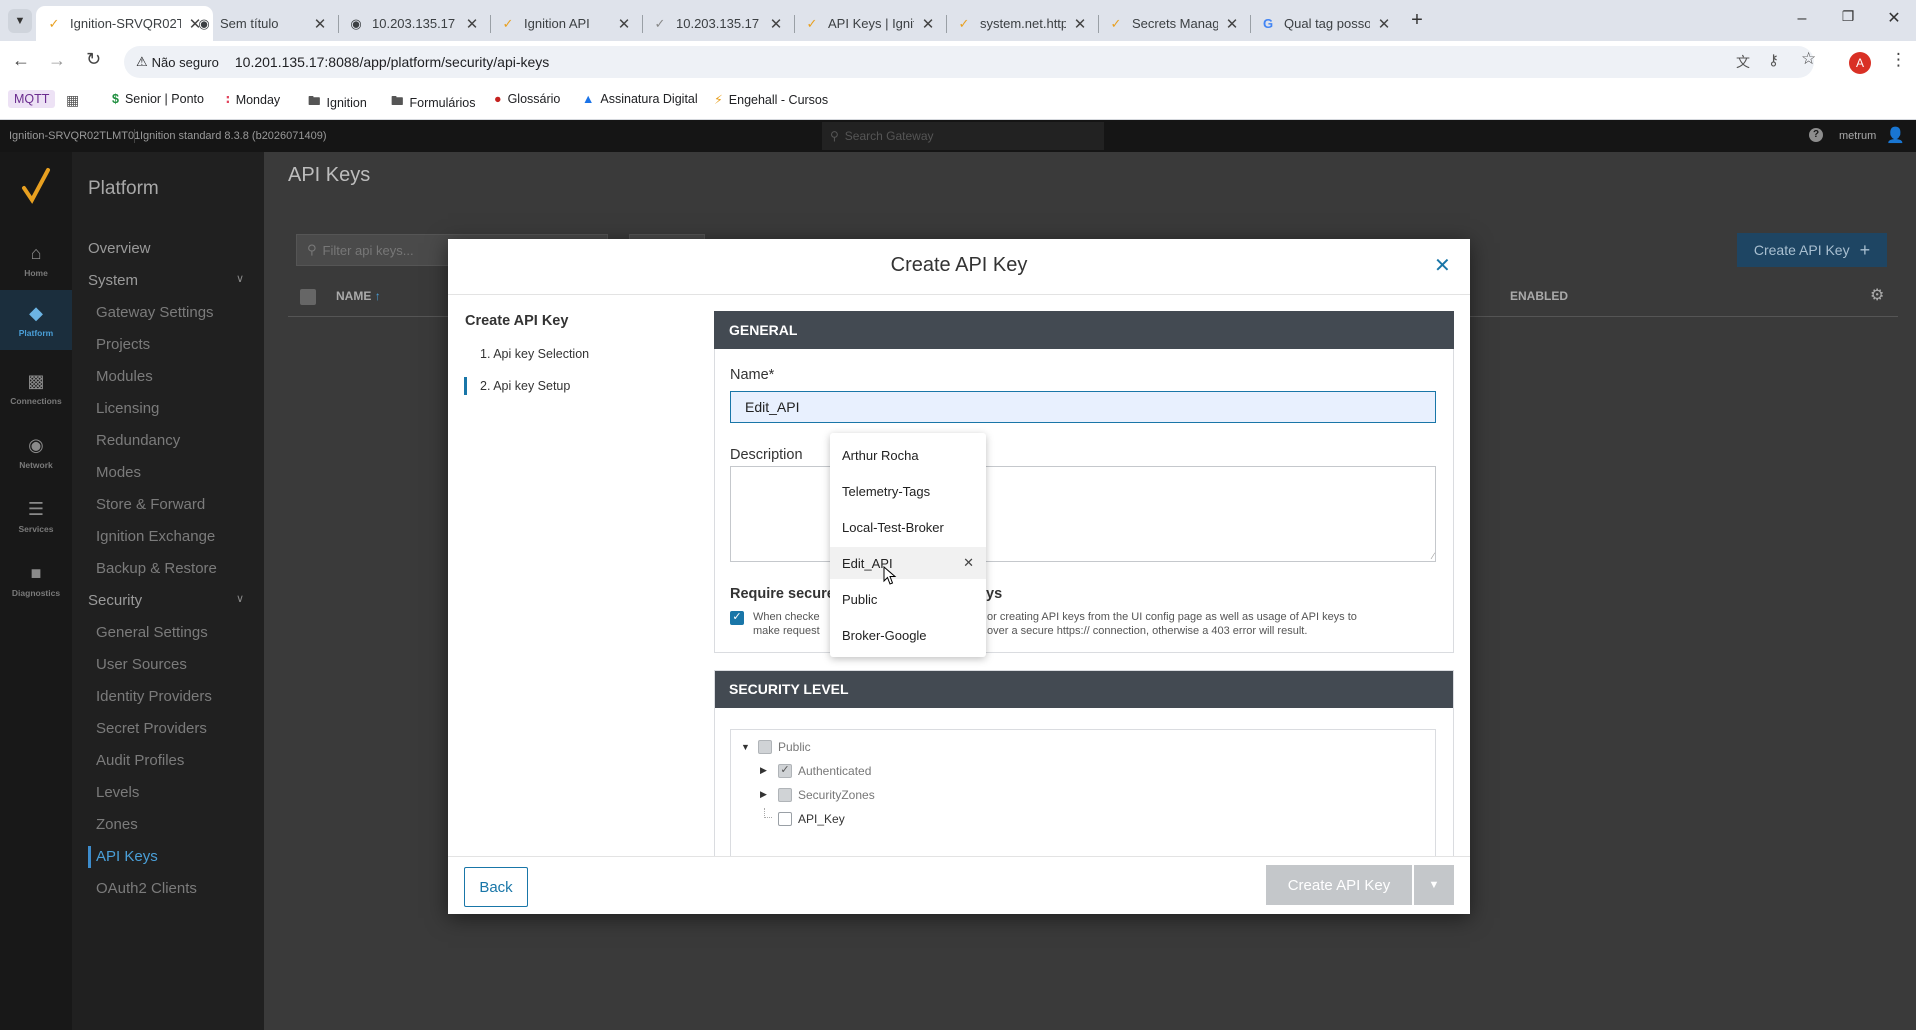 Image resolution: width=1916 pixels, height=1030 pixels. I want to click on back-button: Back, so click(496, 887).